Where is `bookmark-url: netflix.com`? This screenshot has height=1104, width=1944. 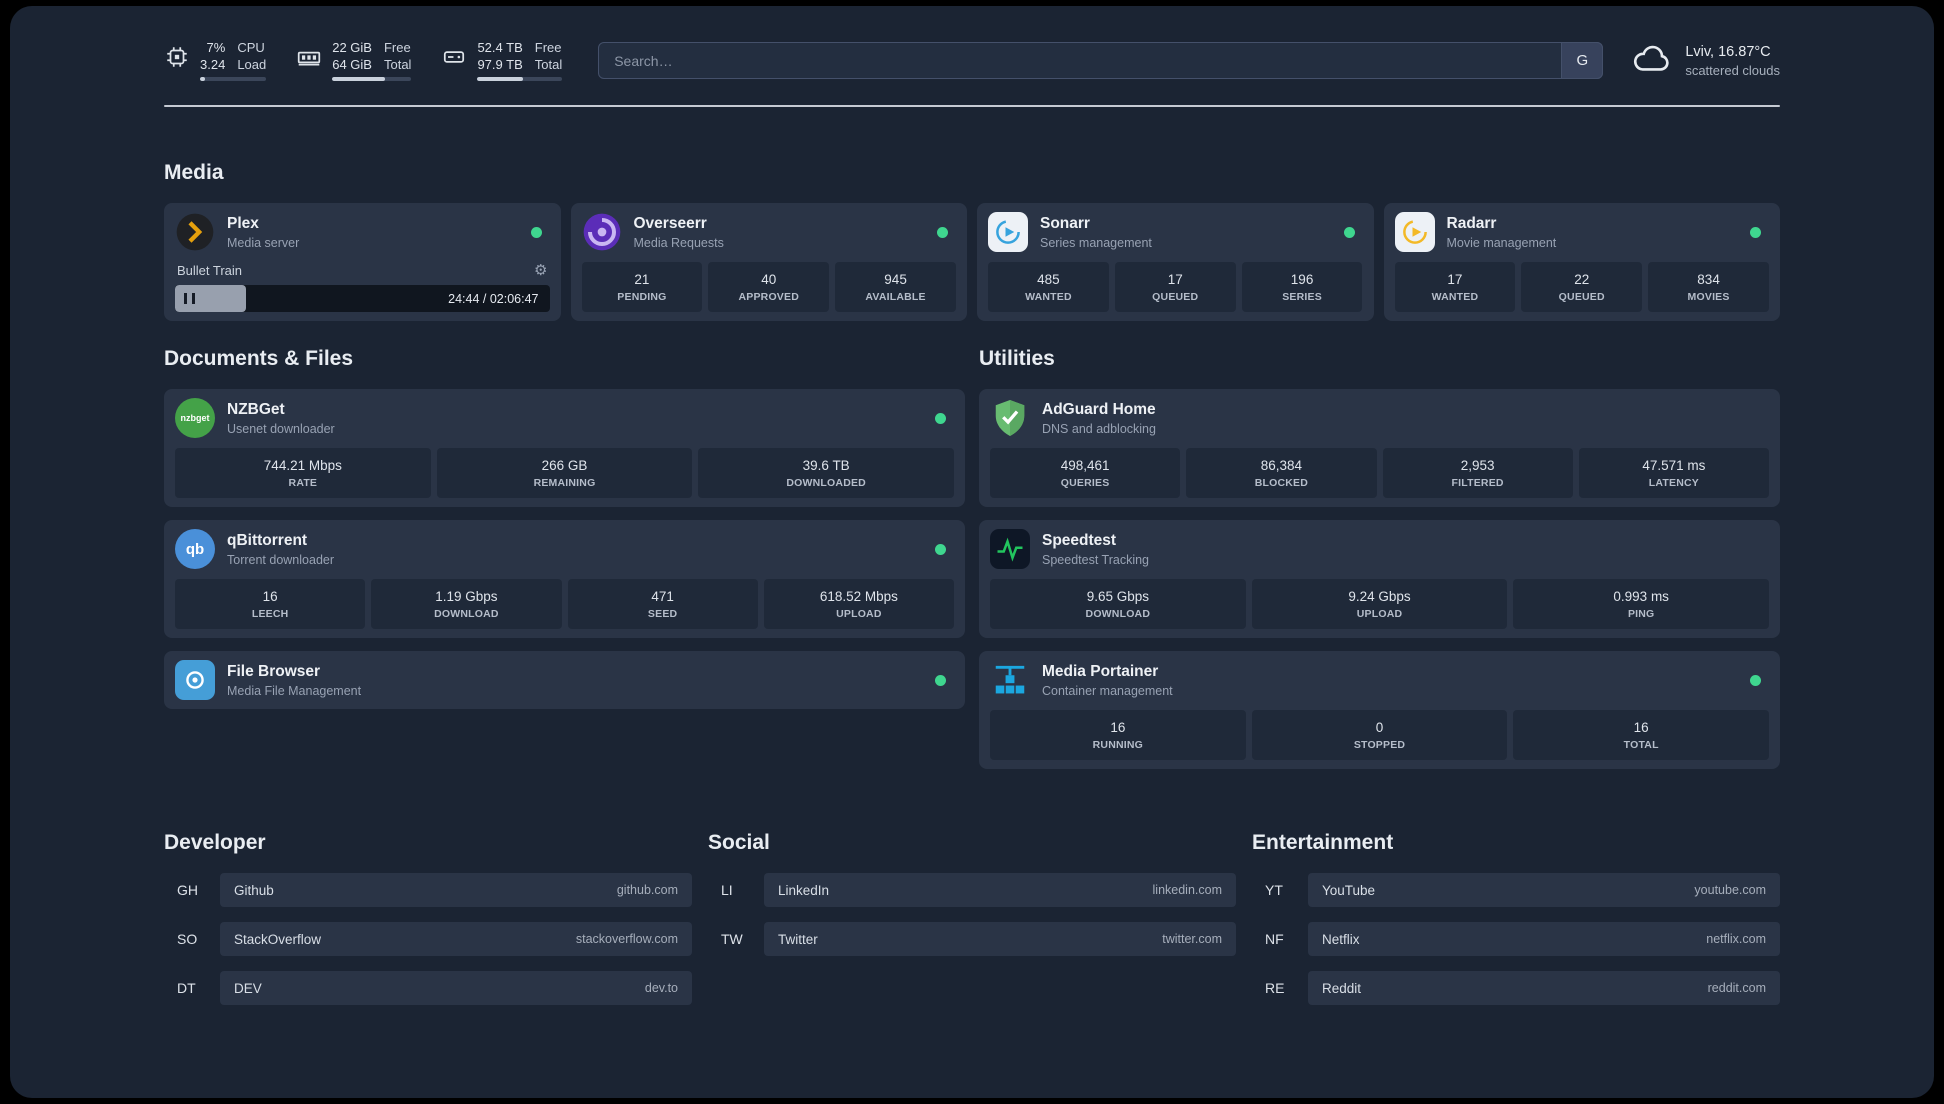
bookmark-url: netflix.com is located at coordinates (1736, 939).